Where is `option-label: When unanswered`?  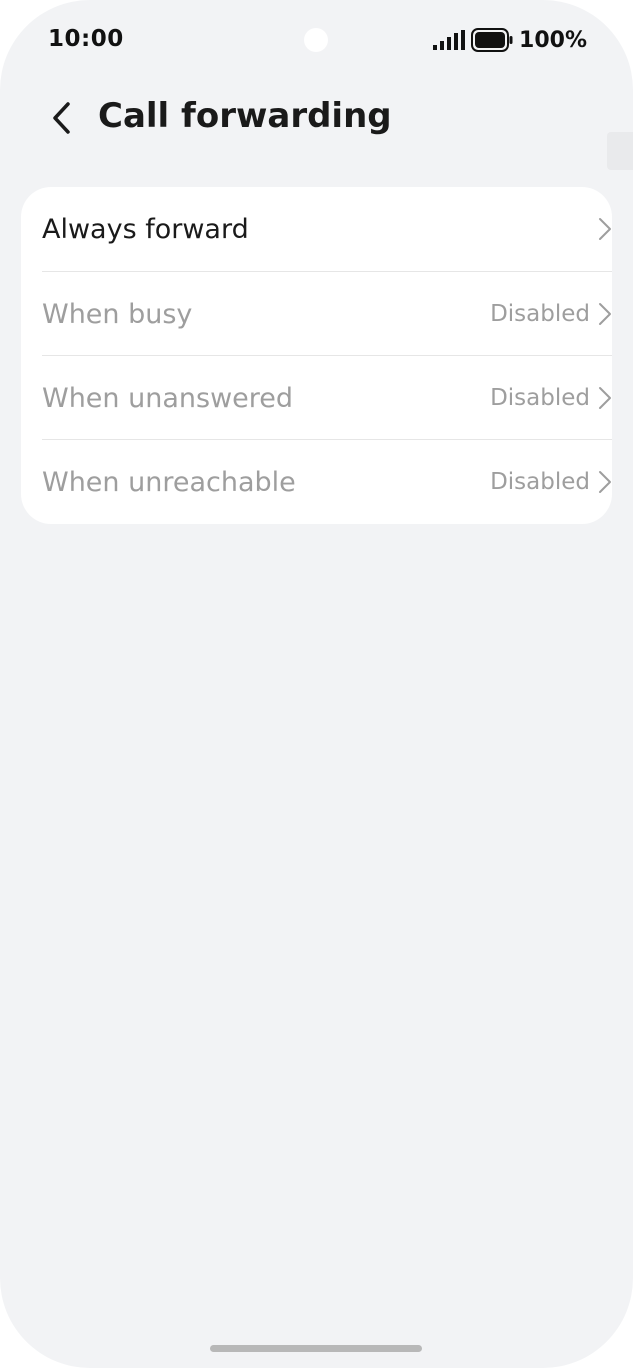 option-label: When unanswered is located at coordinates (168, 398).